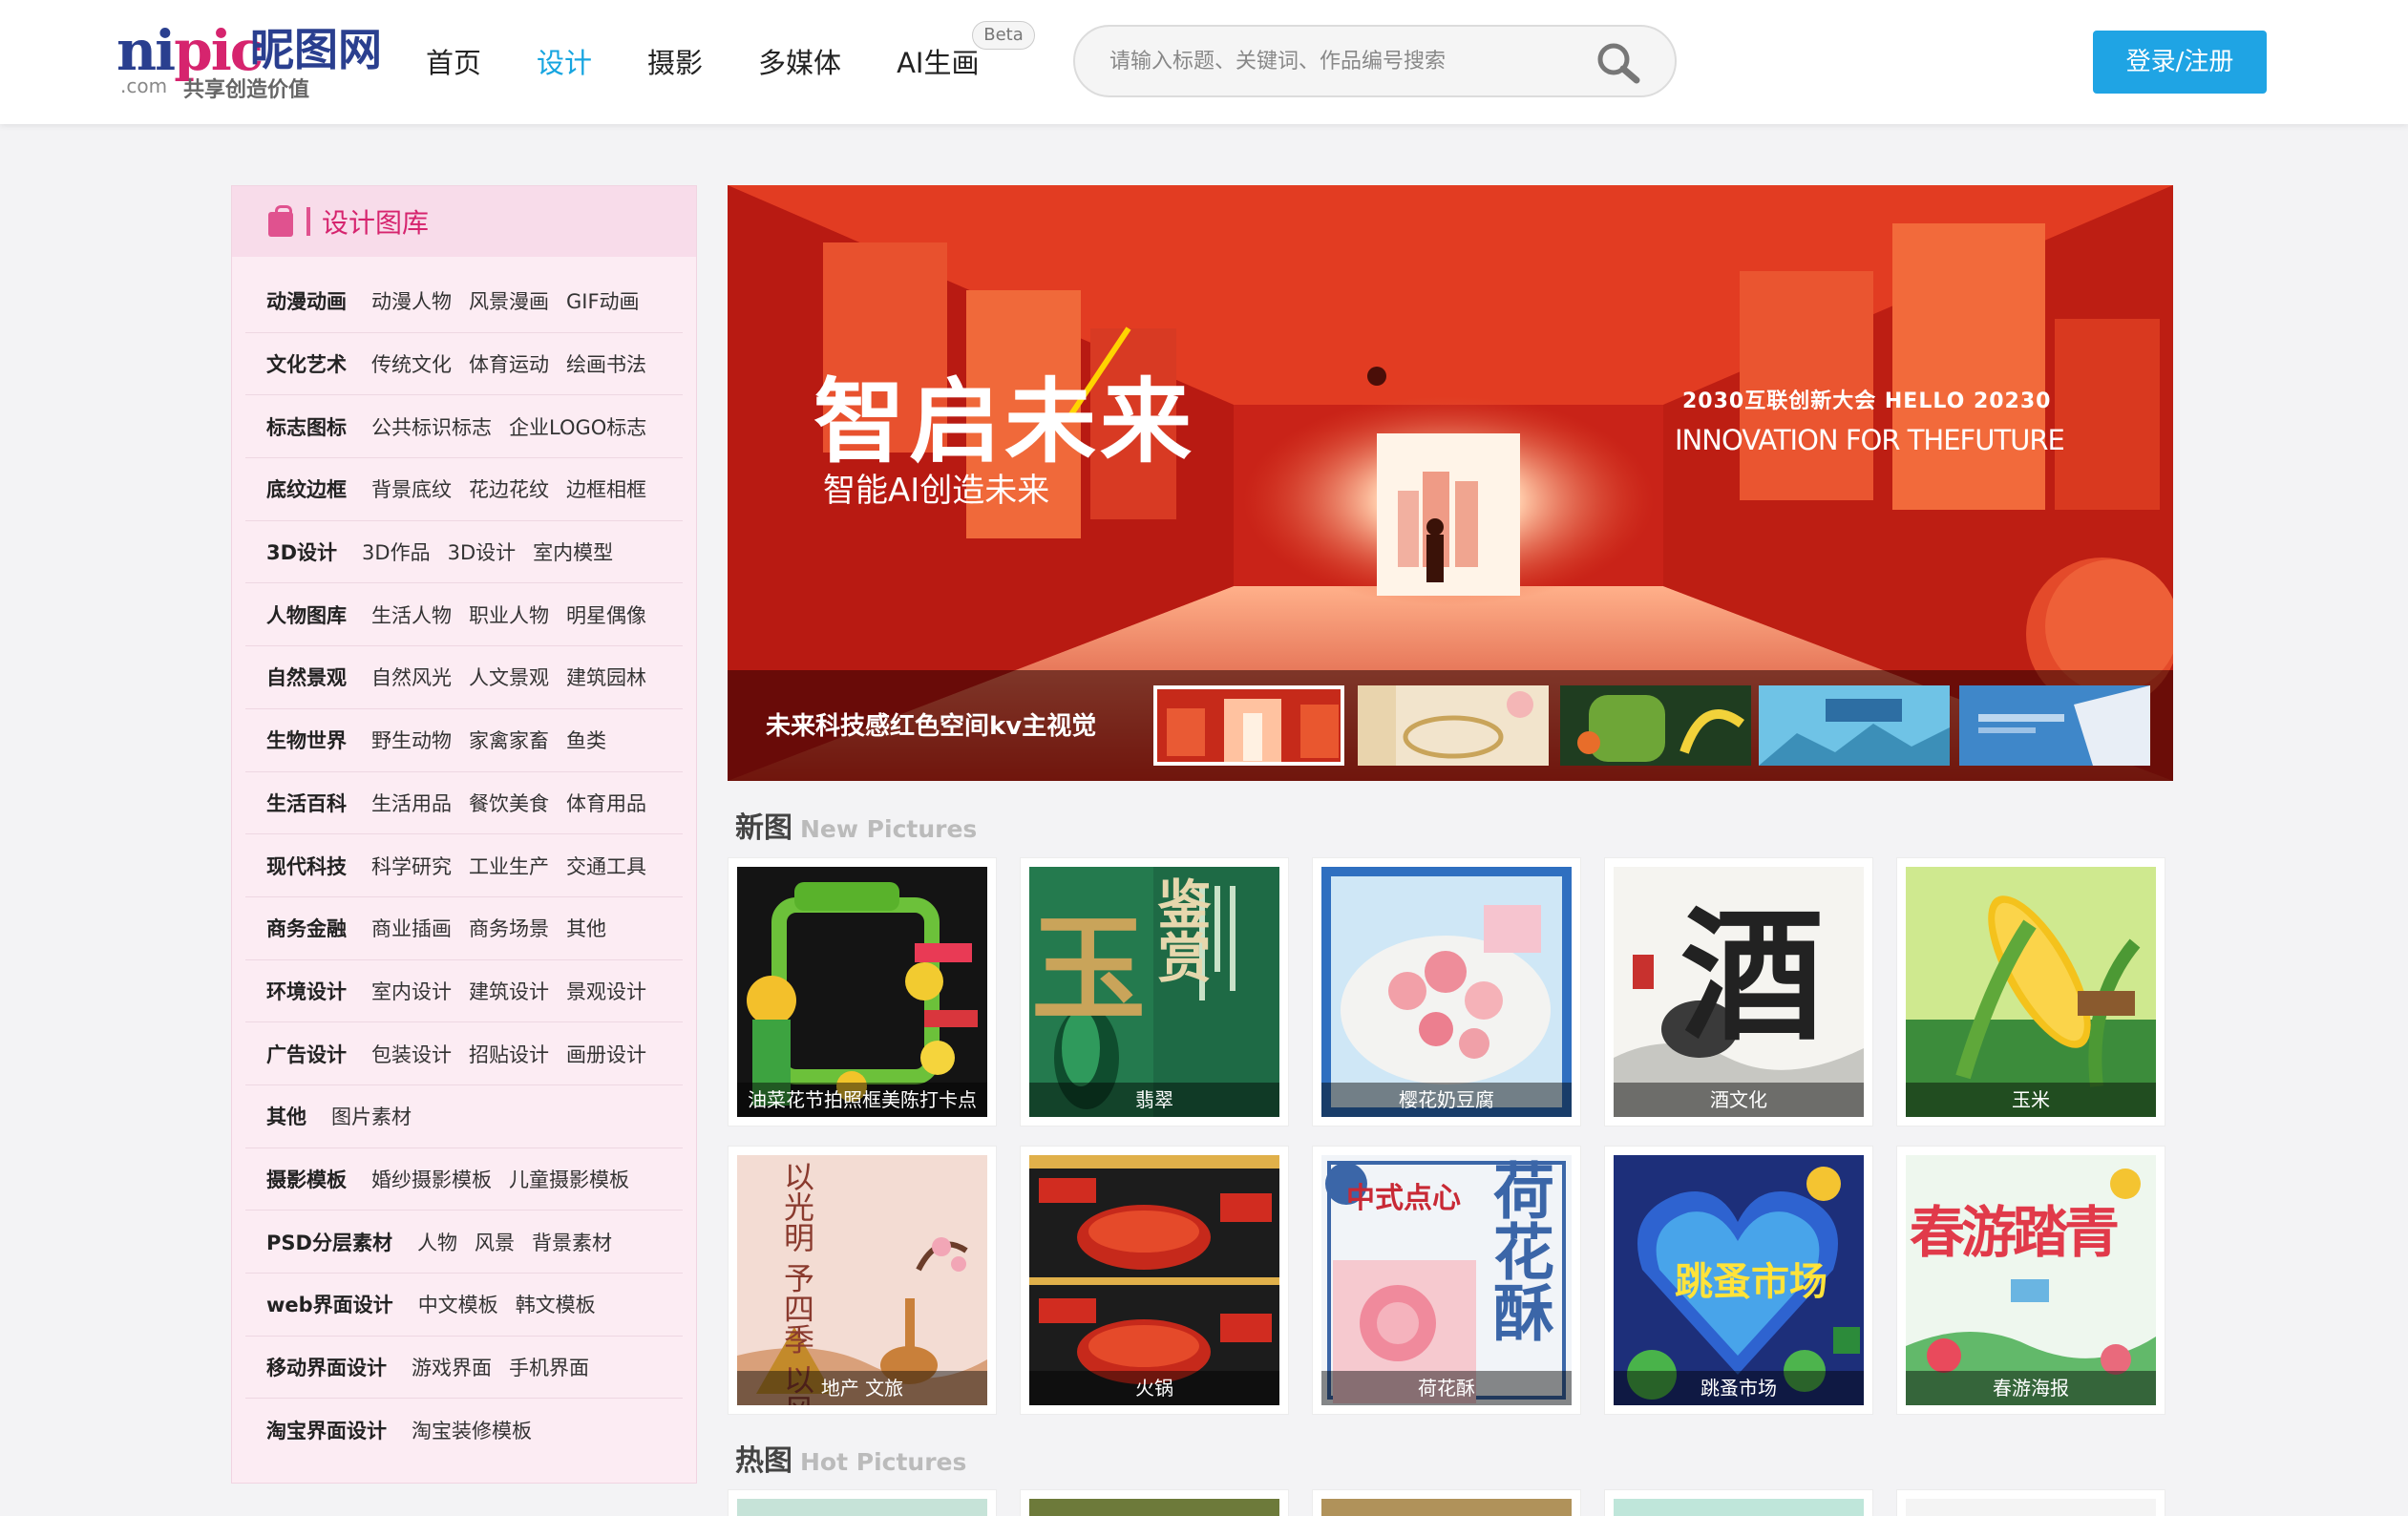  What do you see at coordinates (250, 63) in the screenshot?
I see `site-logo: nipic 昵图网 .com 共享创造价值` at bounding box center [250, 63].